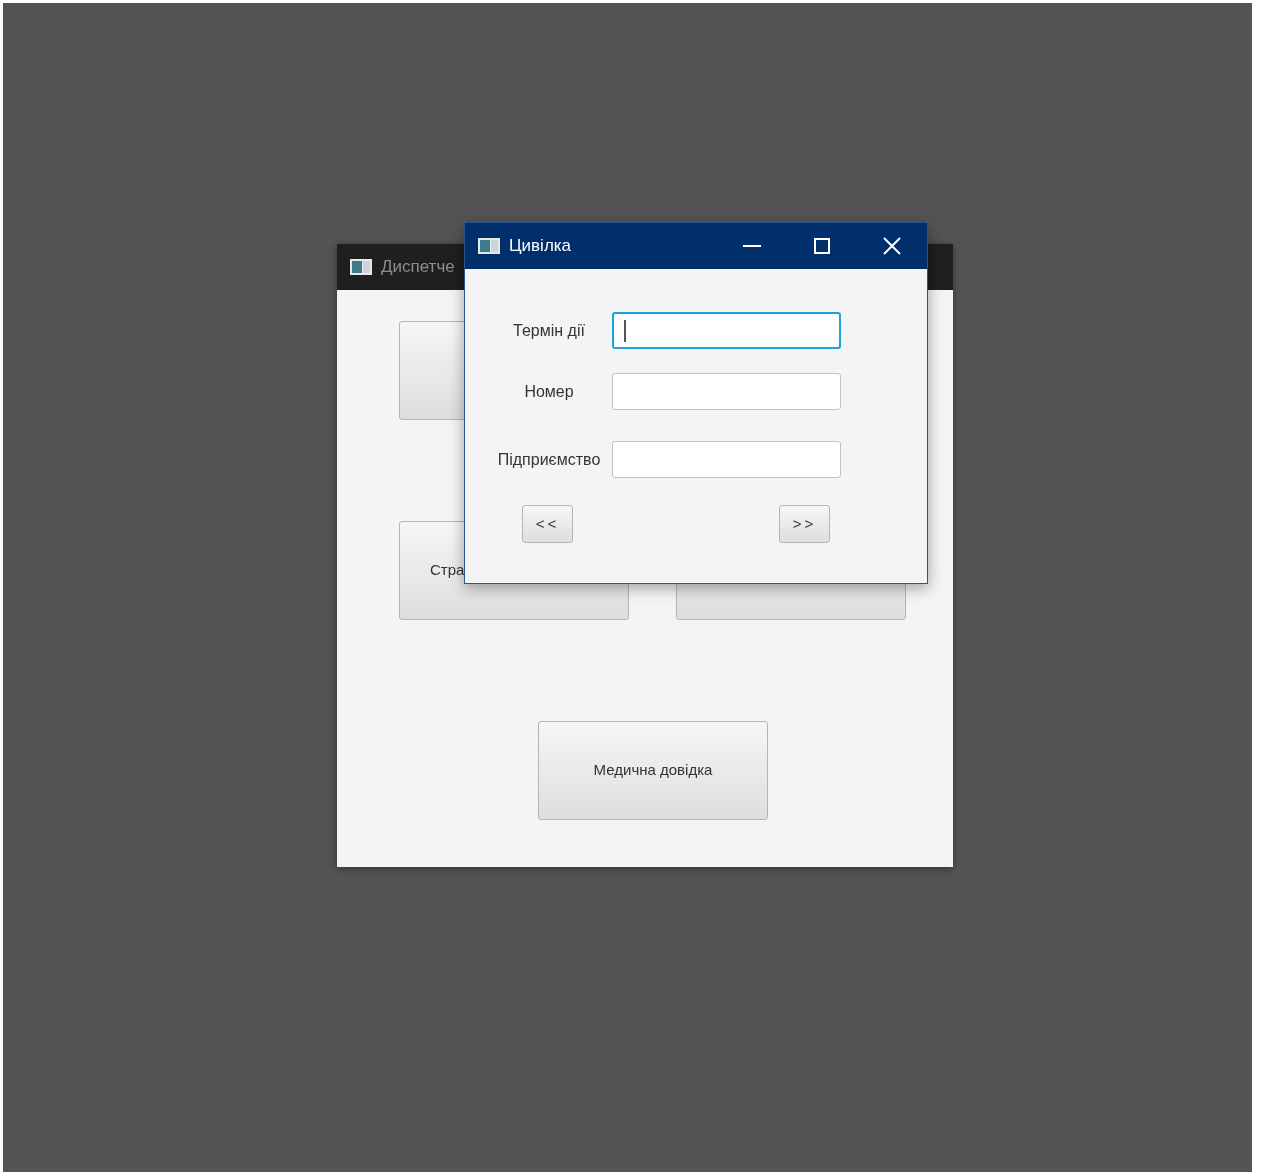  I want to click on window-title: Диспетче, so click(418, 267).